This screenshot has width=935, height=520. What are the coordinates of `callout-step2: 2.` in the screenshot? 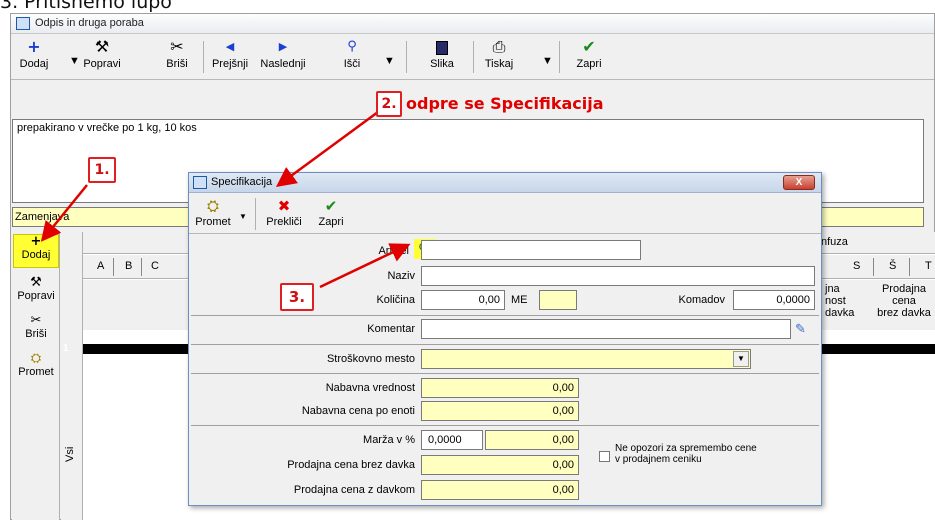 It's located at (389, 104).